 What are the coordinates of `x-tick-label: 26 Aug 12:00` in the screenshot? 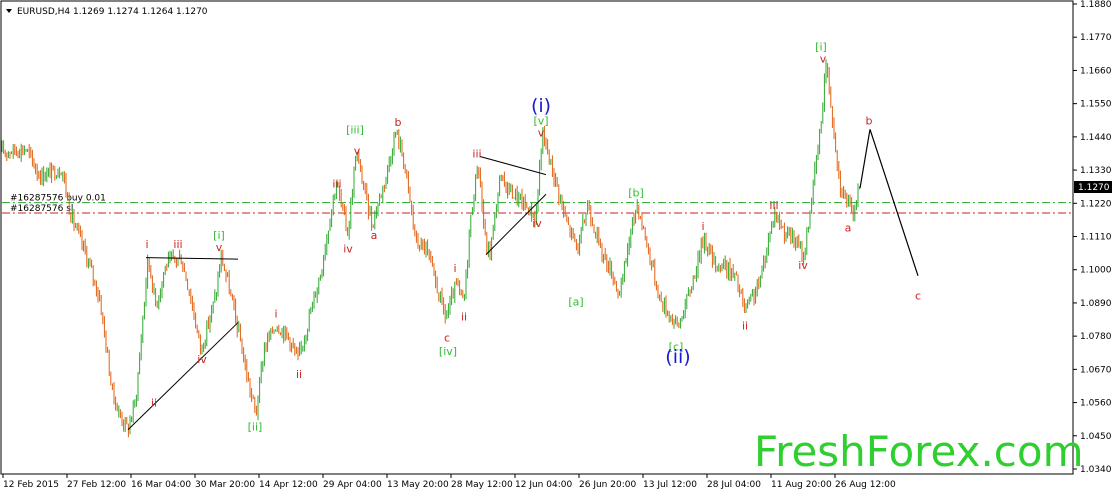 It's located at (865, 485).